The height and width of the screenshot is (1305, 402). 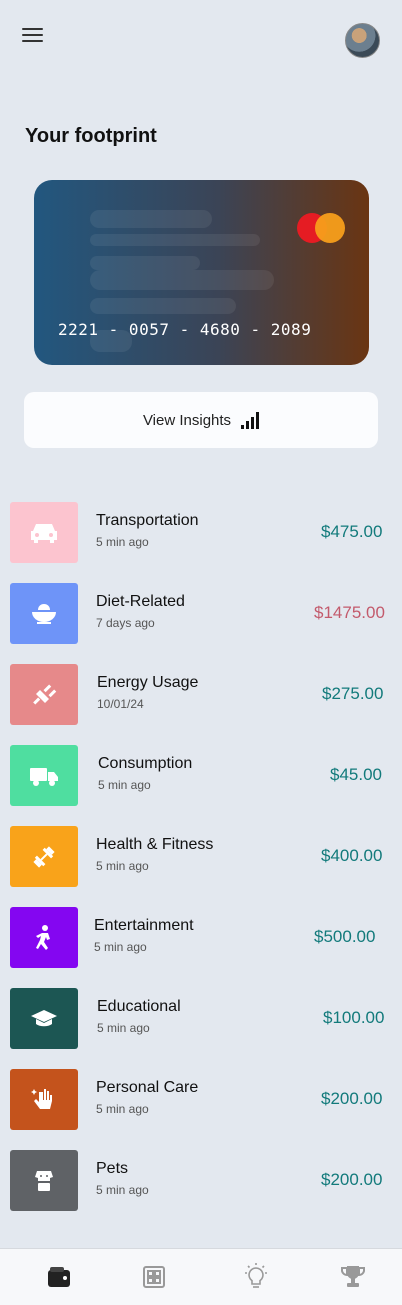 I want to click on list-item: Pets 5 min ago $200.00, so click(x=200, y=1181).